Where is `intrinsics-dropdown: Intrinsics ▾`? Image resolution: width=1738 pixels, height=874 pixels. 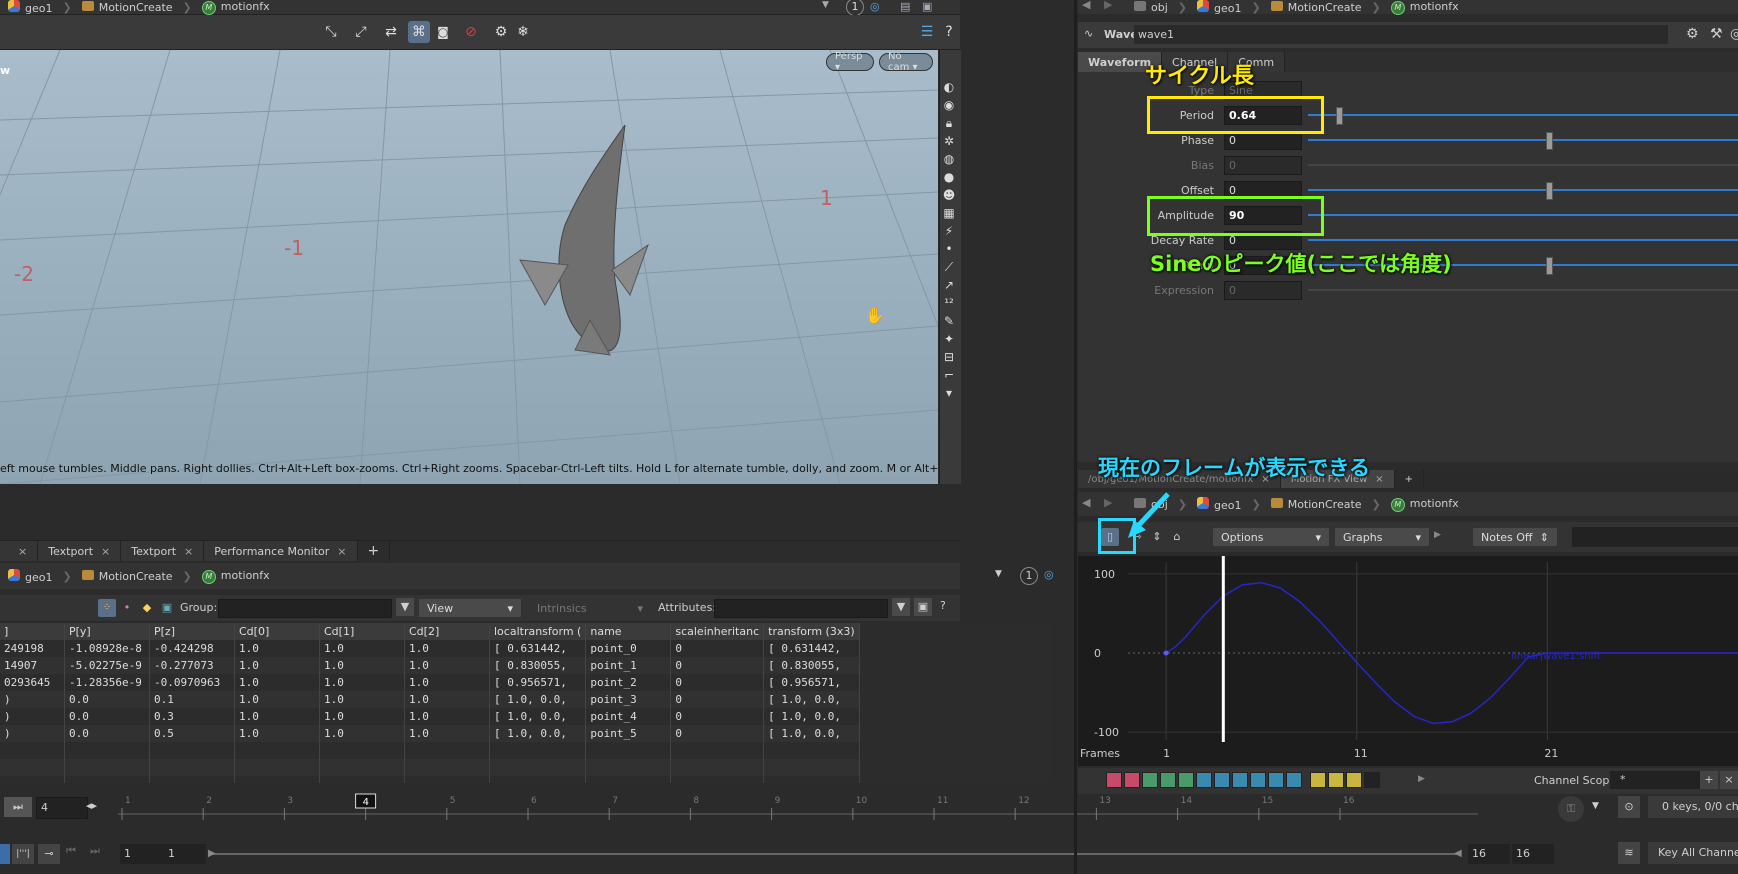
intrinsics-dropdown: Intrinsics ▾ is located at coordinates (590, 608).